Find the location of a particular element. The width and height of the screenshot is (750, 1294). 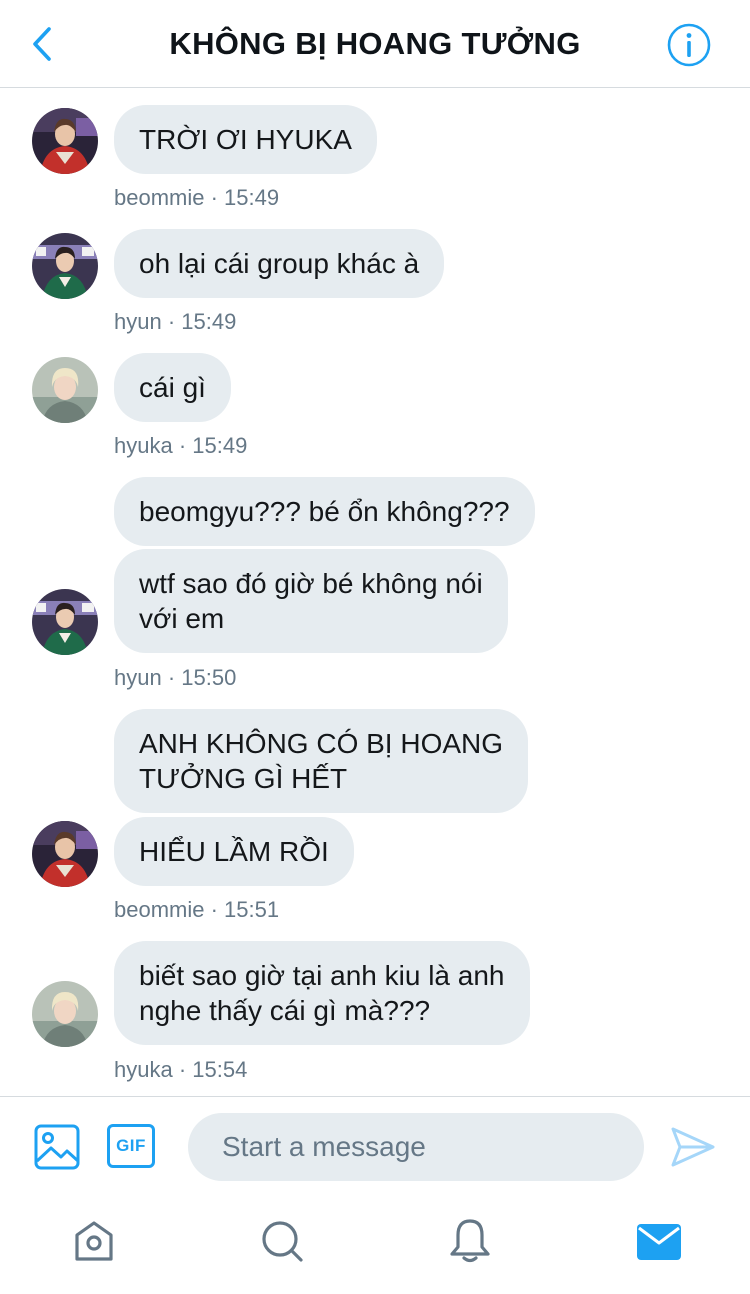

tab-search is located at coordinates (282, 1243).